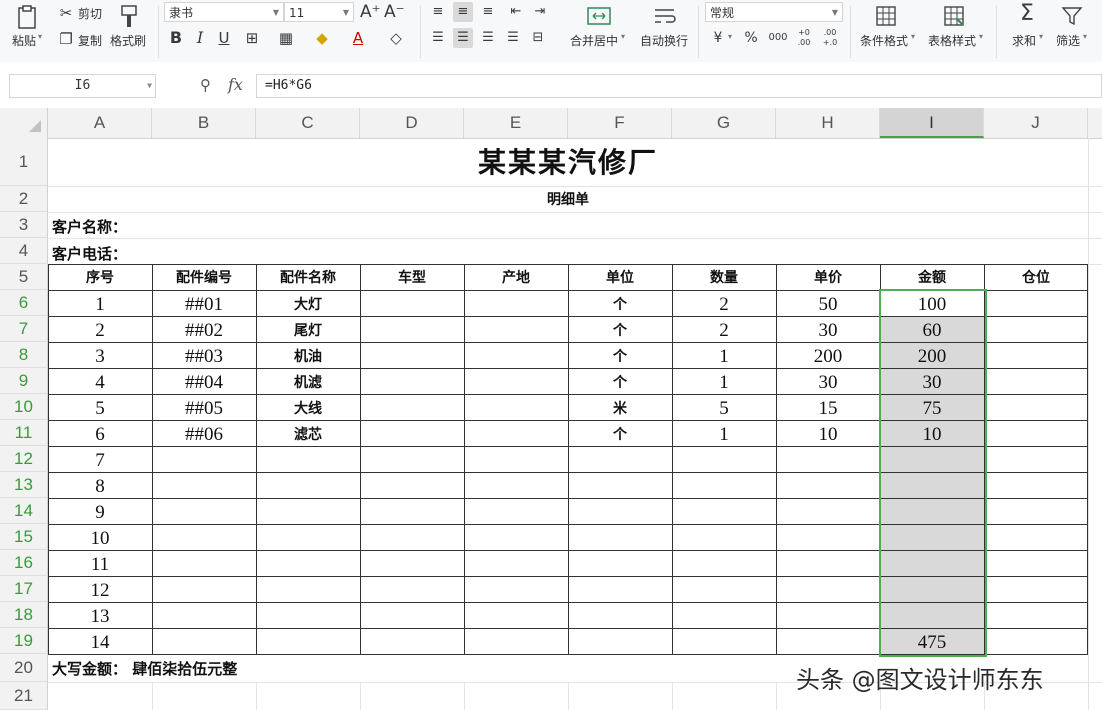 The height and width of the screenshot is (710, 1102). What do you see at coordinates (24, 511) in the screenshot?
I see `row-header: 14` at bounding box center [24, 511].